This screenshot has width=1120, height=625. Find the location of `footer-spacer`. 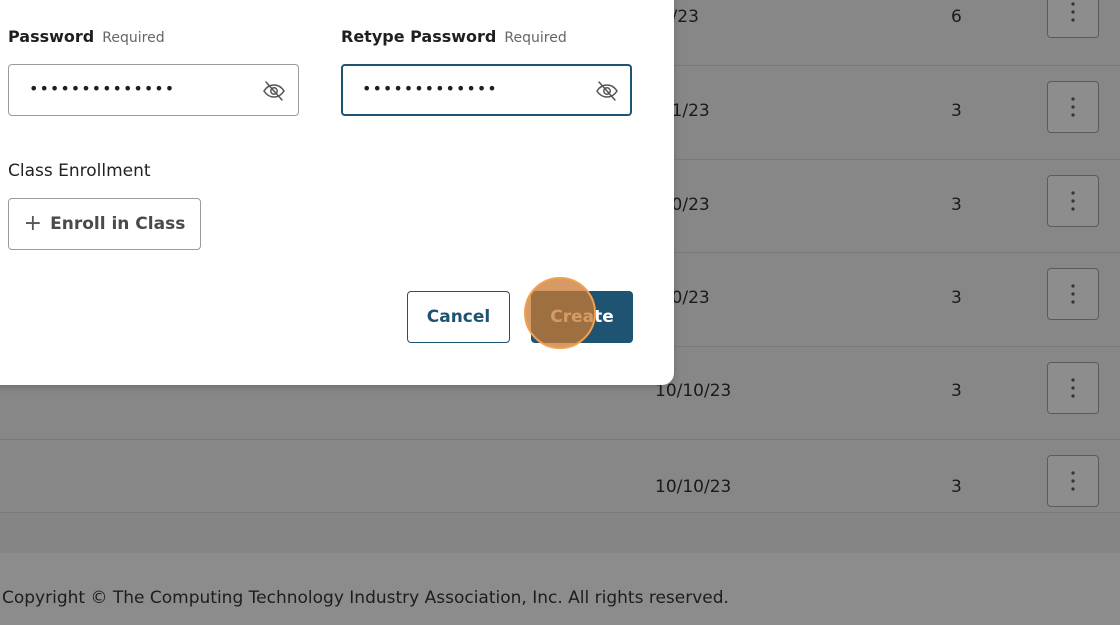

footer-spacer is located at coordinates (560, 533).